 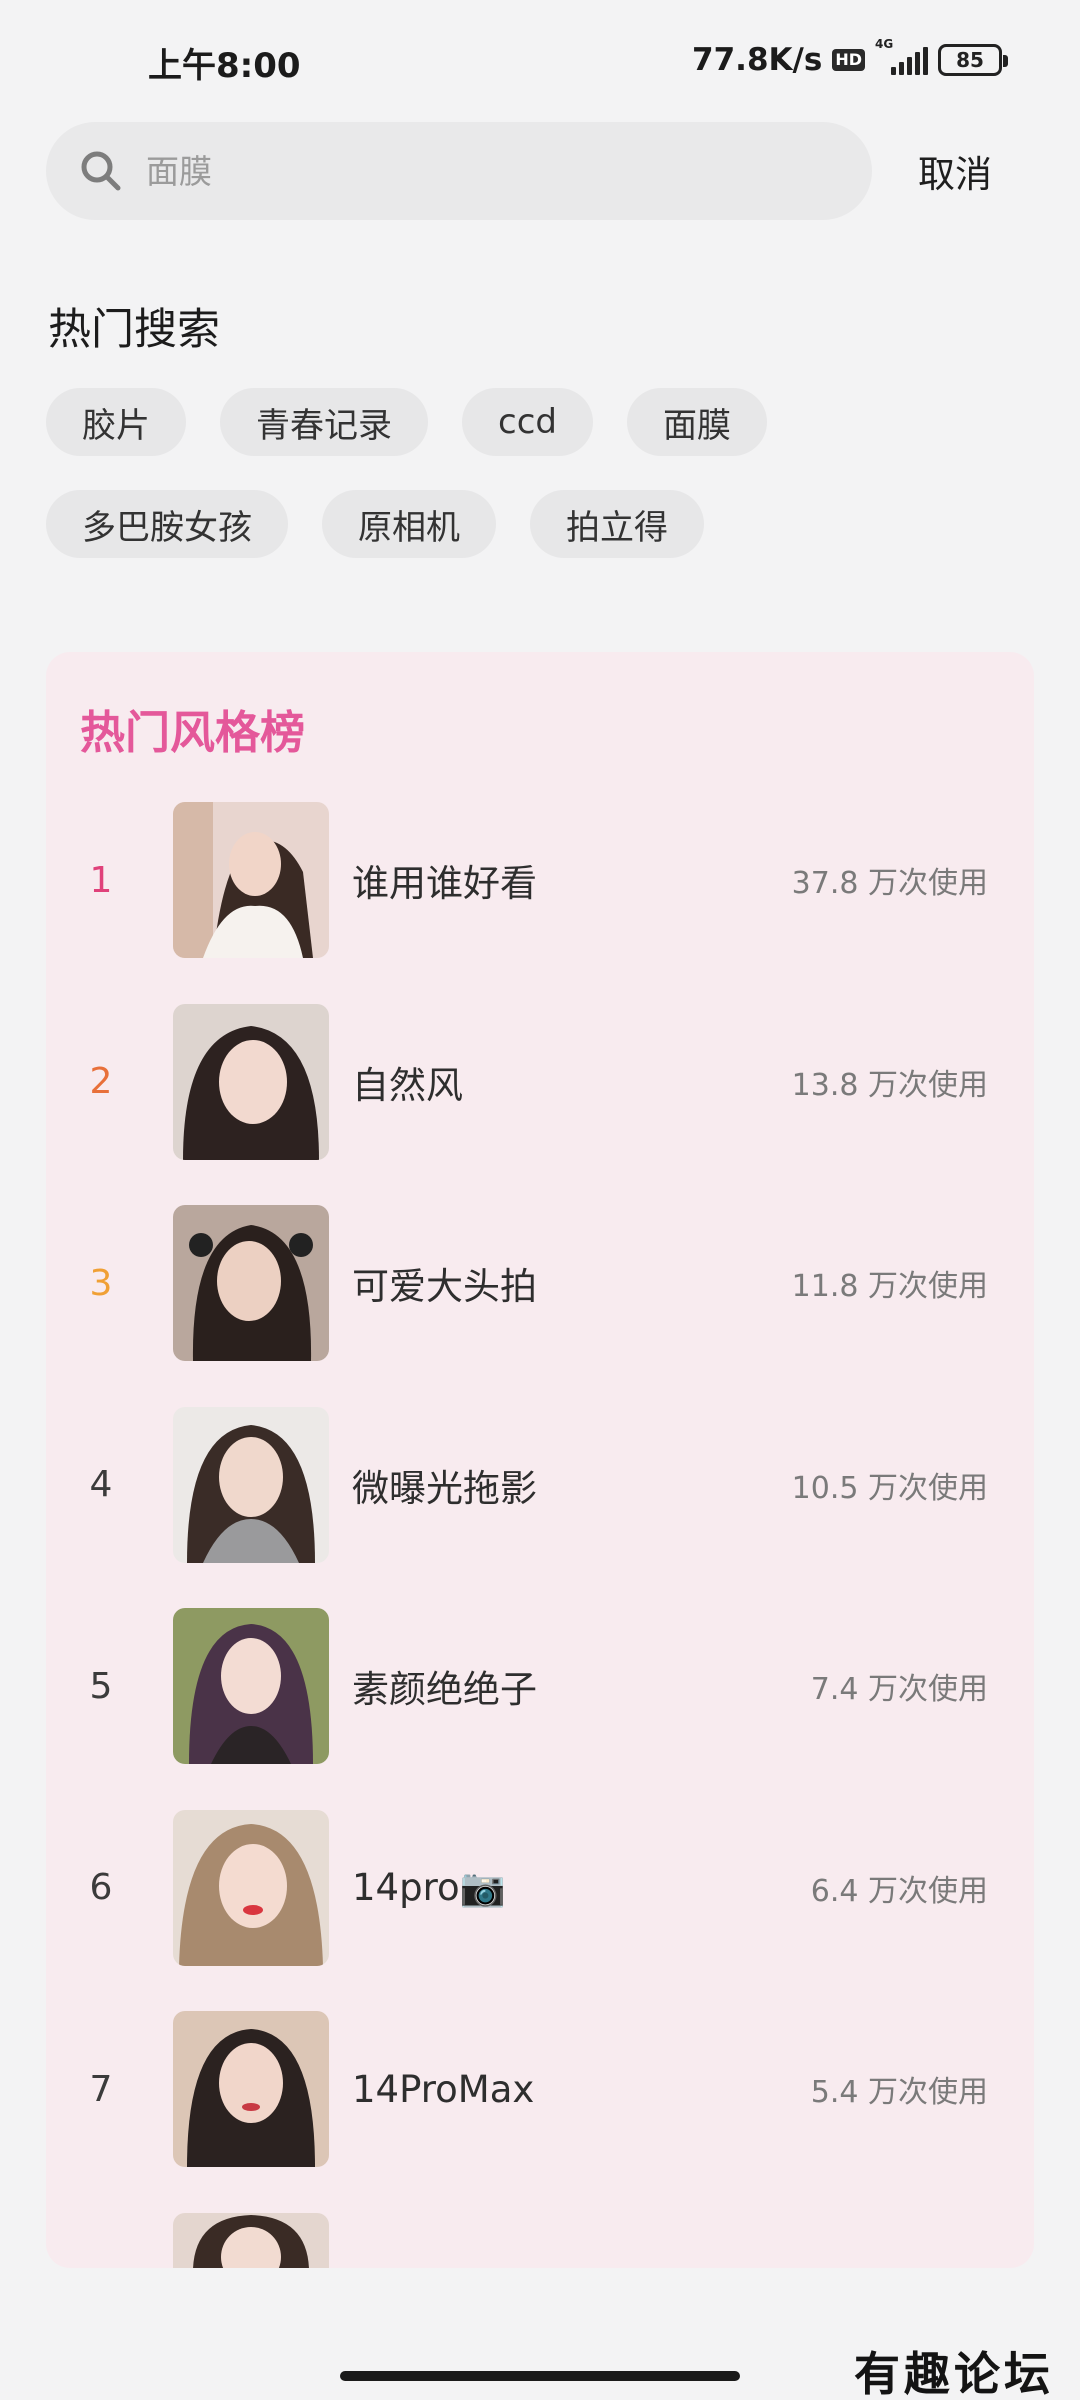 I want to click on battery-level: 85, so click(x=970, y=60).